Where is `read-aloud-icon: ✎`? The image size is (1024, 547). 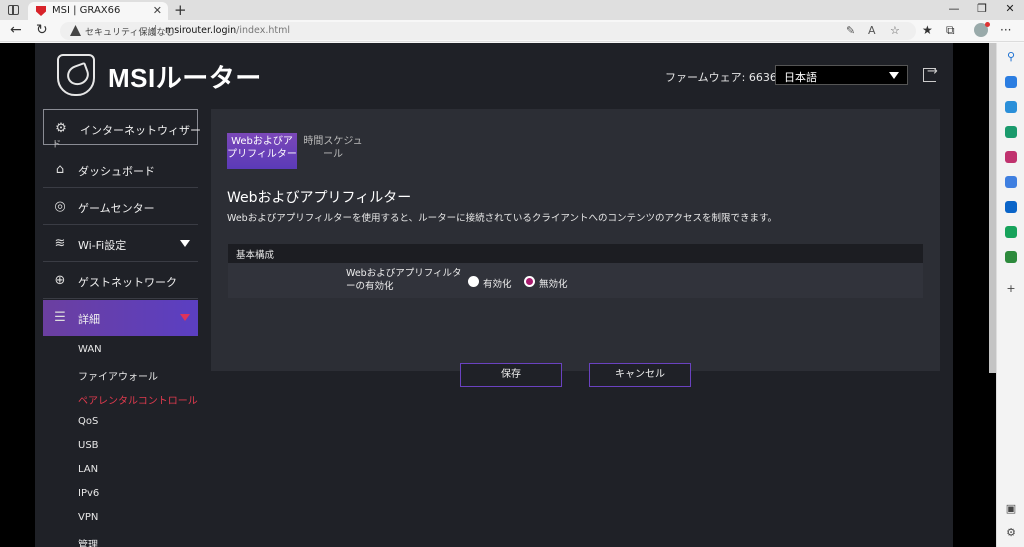 read-aloud-icon: ✎ is located at coordinates (850, 30).